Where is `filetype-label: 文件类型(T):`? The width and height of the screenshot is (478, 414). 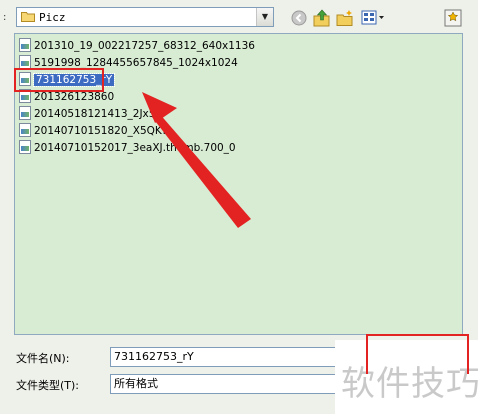
filetype-label: 文件类型(T): is located at coordinates (48, 385).